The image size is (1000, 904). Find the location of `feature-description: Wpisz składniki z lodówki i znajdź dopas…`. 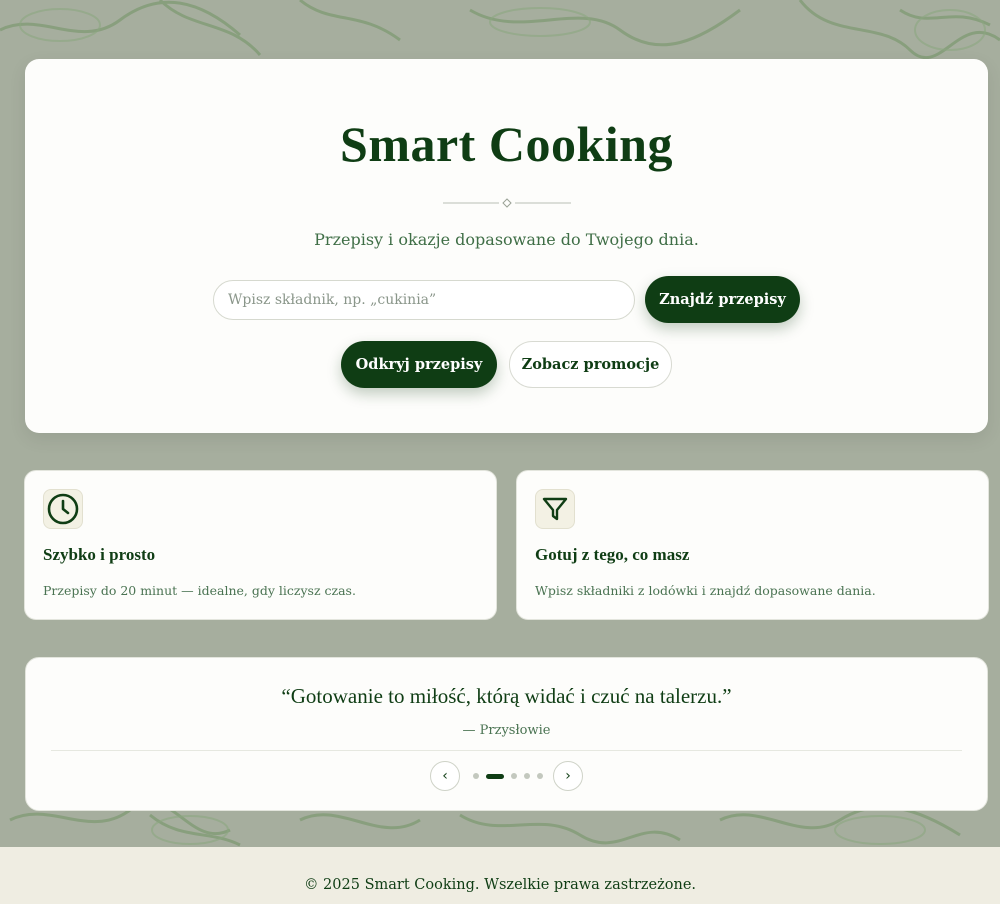

feature-description: Wpisz składniki z lodówki i znajdź dopas… is located at coordinates (705, 590).